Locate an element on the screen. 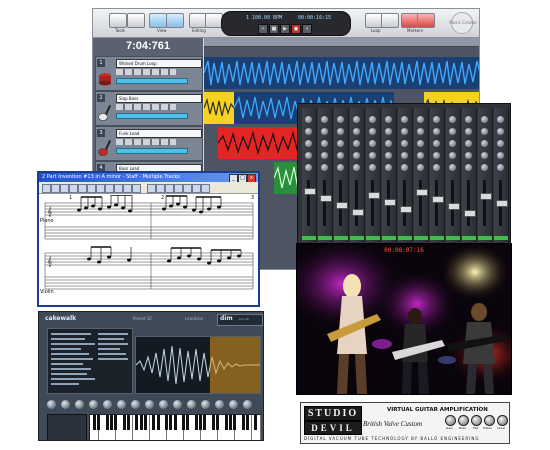  tools-button is located at coordinates (118, 20).